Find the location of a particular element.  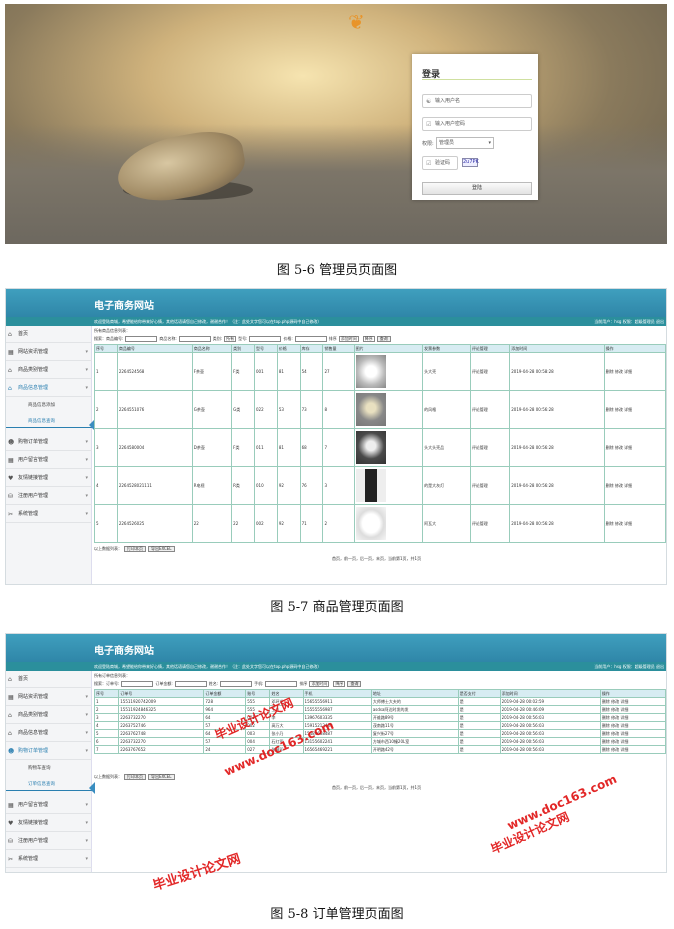

phone-input is located at coordinates (281, 684).